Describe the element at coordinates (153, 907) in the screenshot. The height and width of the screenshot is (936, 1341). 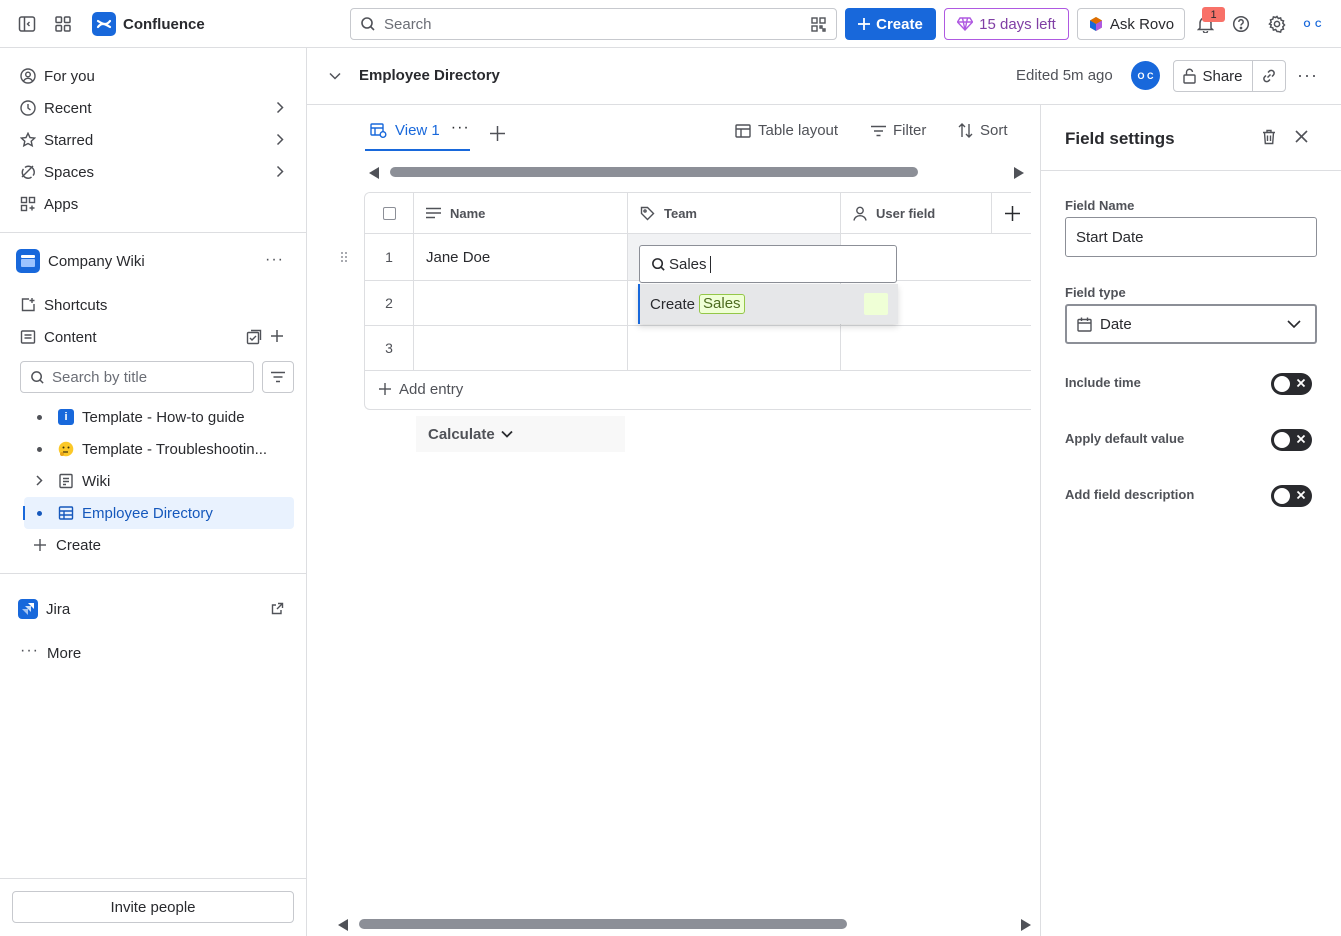
I see `invite-people-button: Invite people` at that location.